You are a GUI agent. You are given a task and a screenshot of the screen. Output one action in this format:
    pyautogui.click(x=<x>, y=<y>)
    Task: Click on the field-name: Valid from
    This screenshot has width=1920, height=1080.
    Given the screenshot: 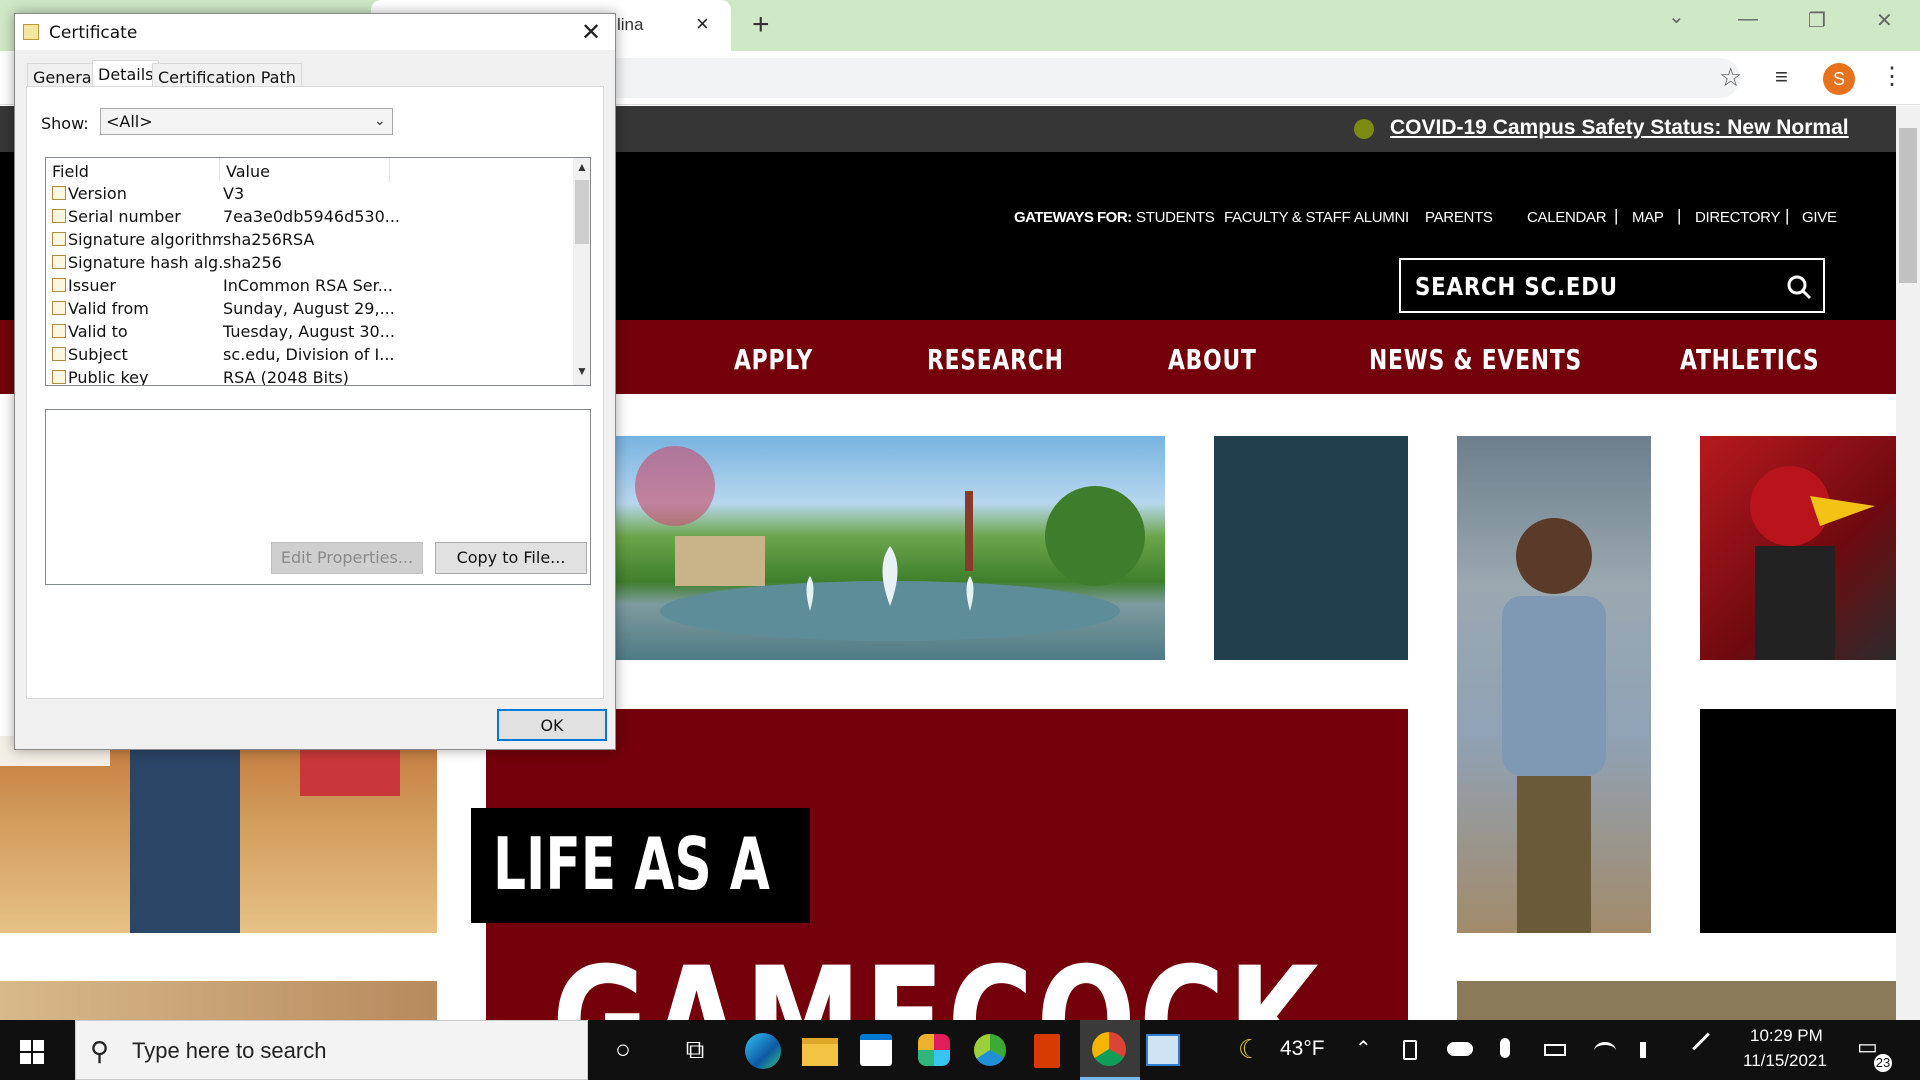 What is the action you would take?
    pyautogui.click(x=108, y=308)
    